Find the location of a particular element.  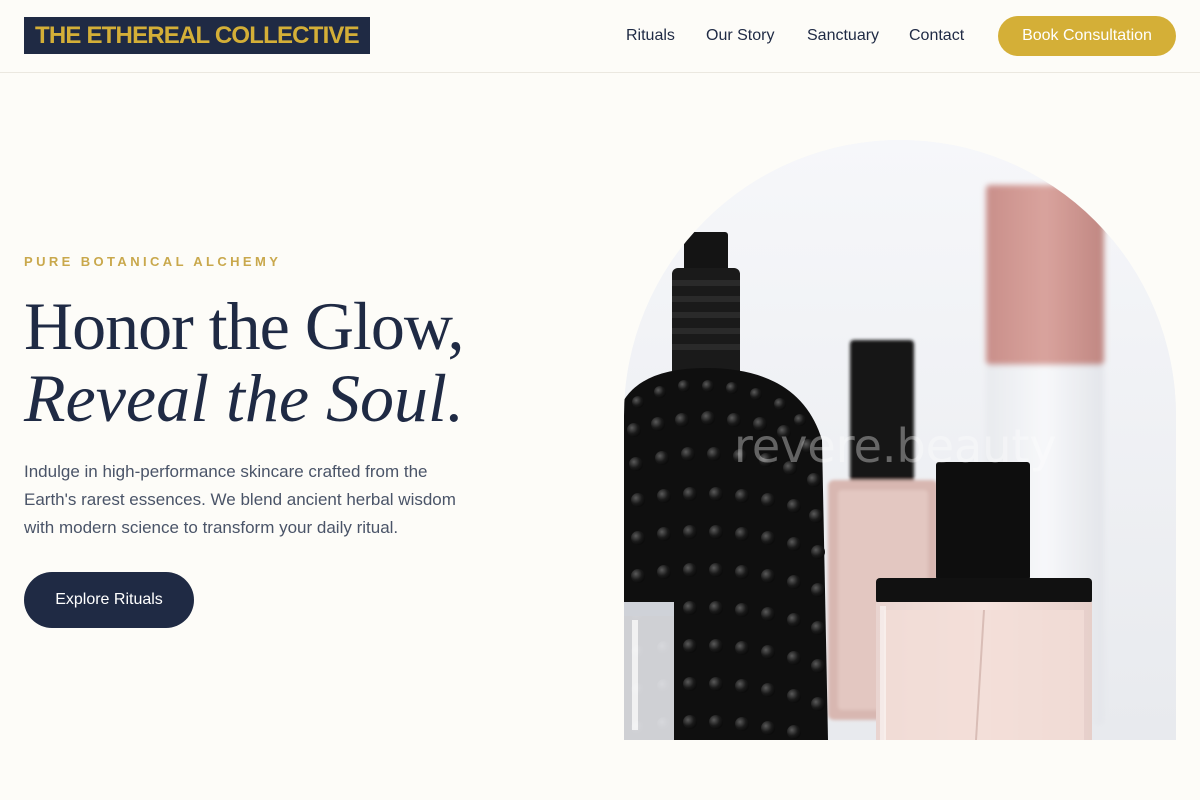

hero-headline-line1: Honor the Glow, is located at coordinates (244, 326).